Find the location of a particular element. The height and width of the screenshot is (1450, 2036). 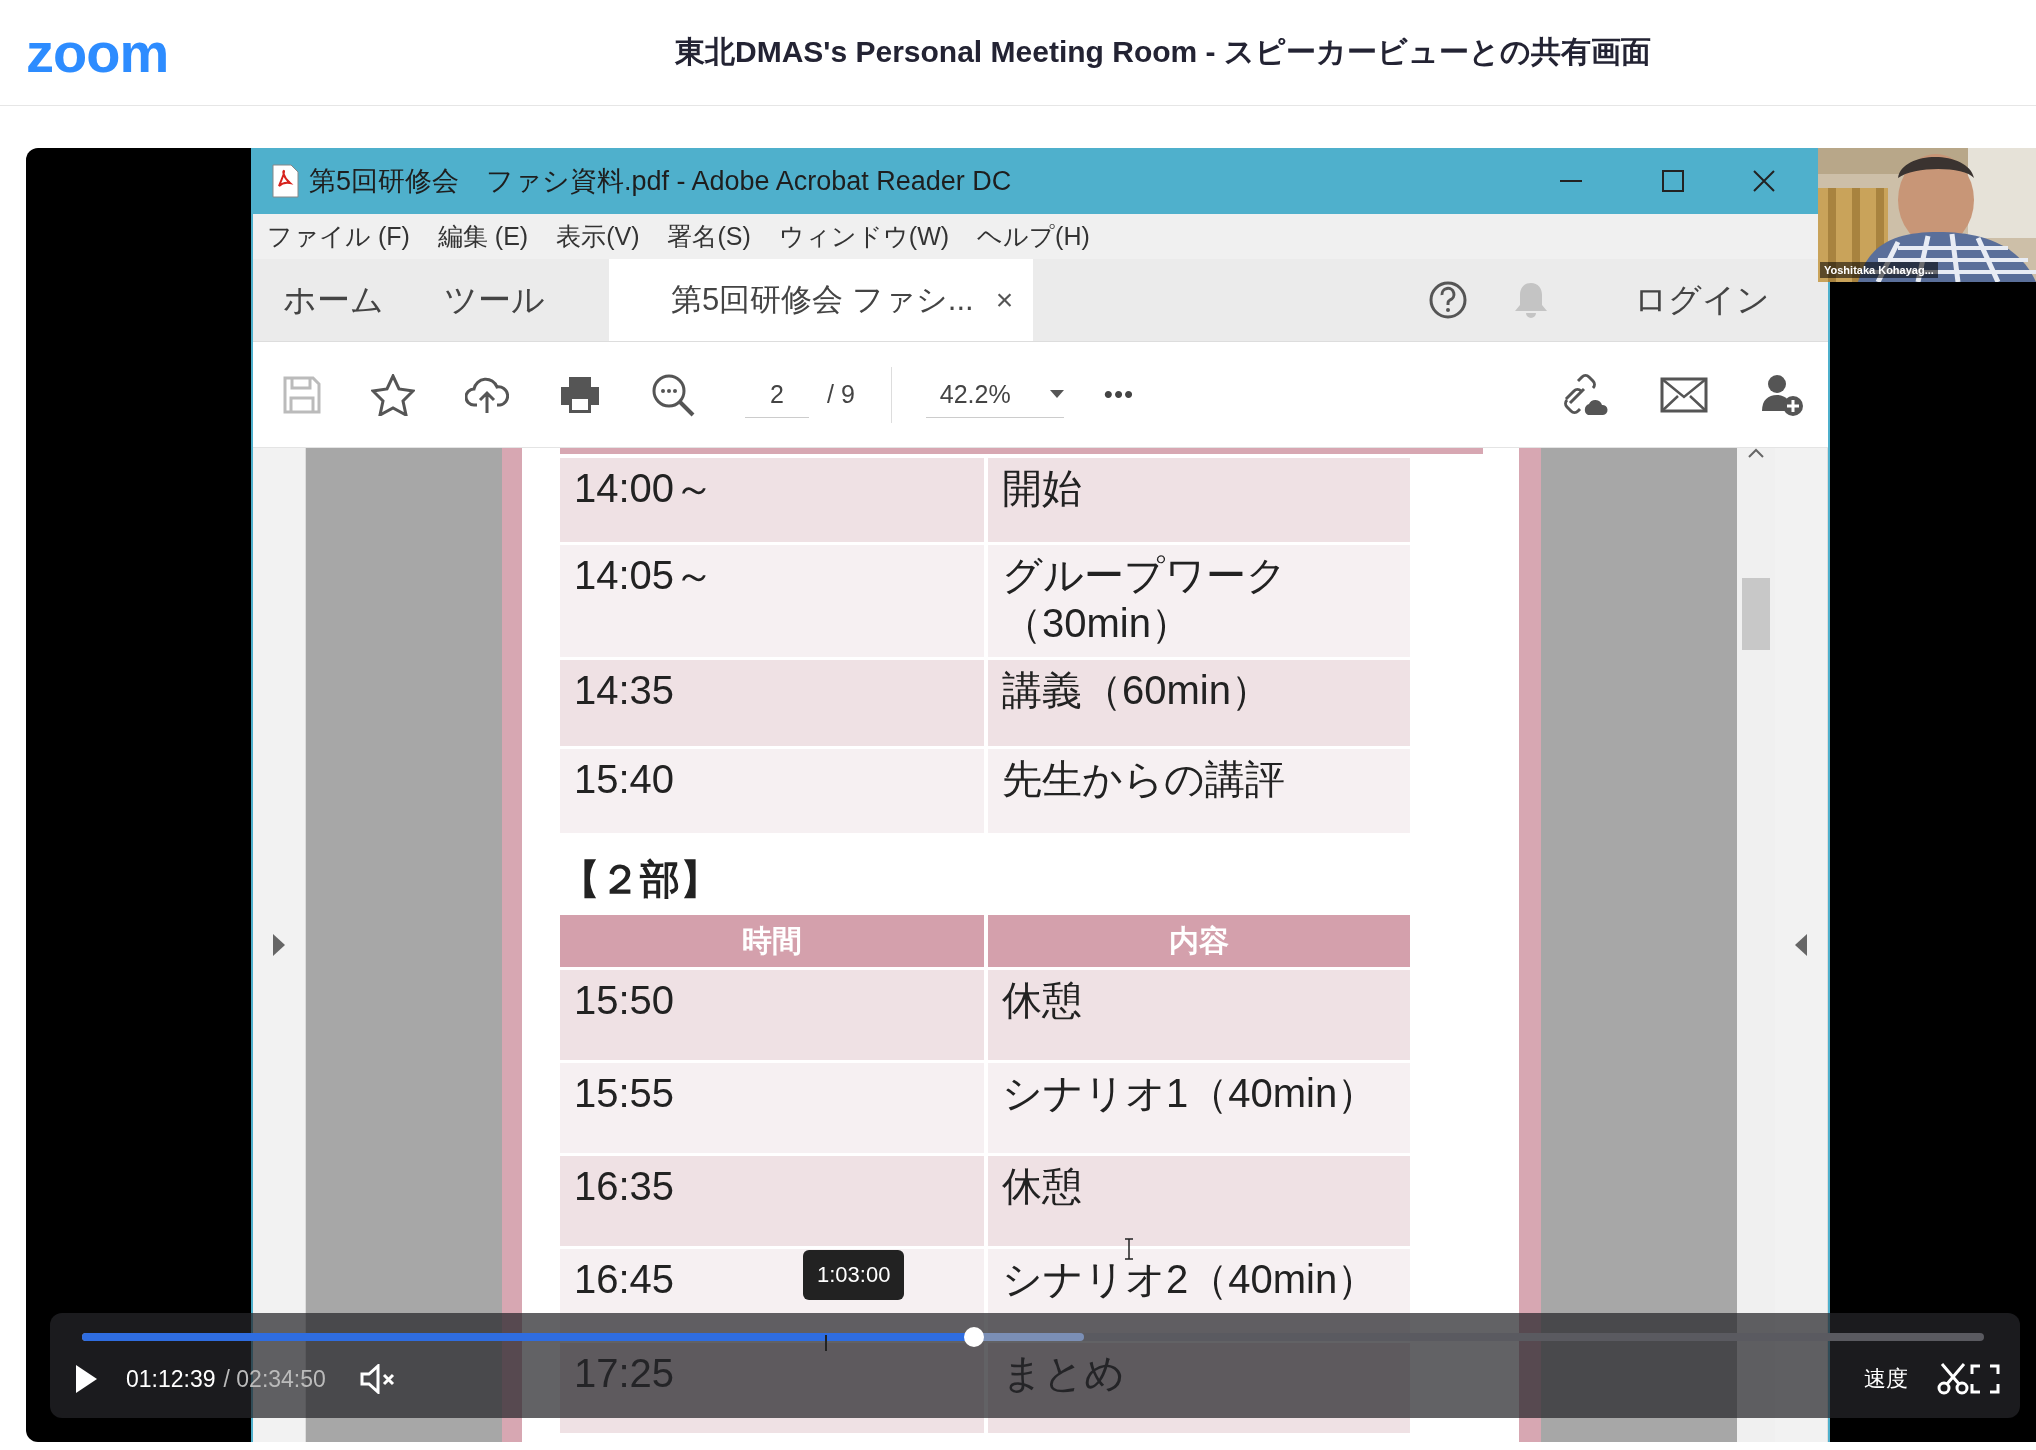

table-cell: シナリオ1（40min） is located at coordinates (1199, 1108).